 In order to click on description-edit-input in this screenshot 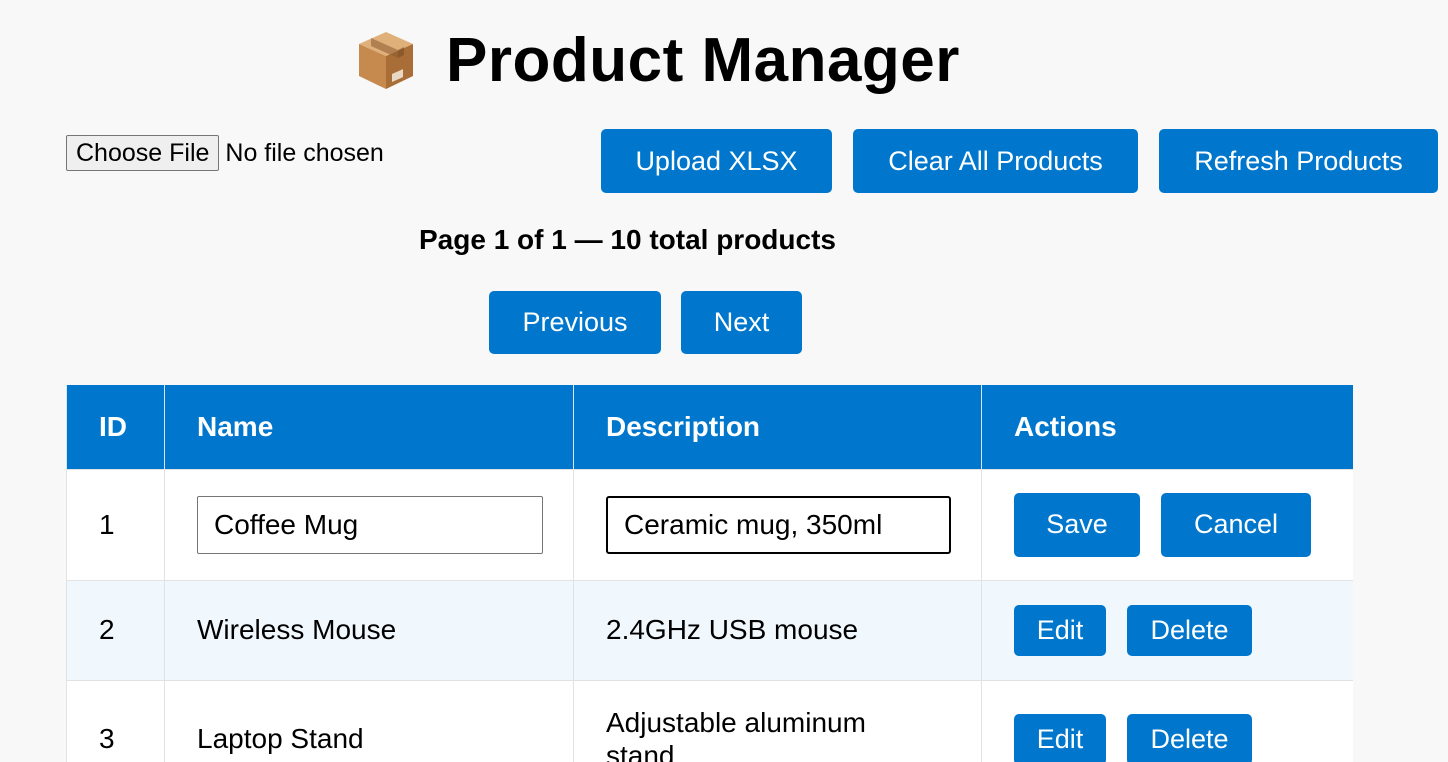, I will do `click(778, 524)`.